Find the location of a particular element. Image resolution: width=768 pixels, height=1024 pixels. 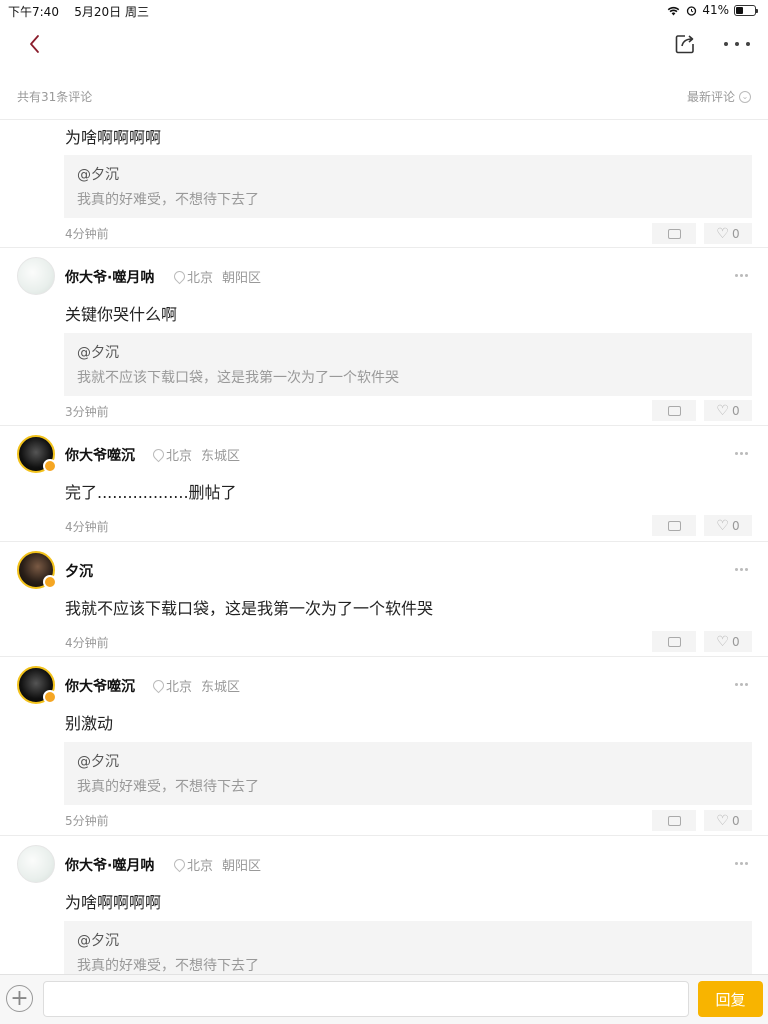

reply-input is located at coordinates (366, 999).